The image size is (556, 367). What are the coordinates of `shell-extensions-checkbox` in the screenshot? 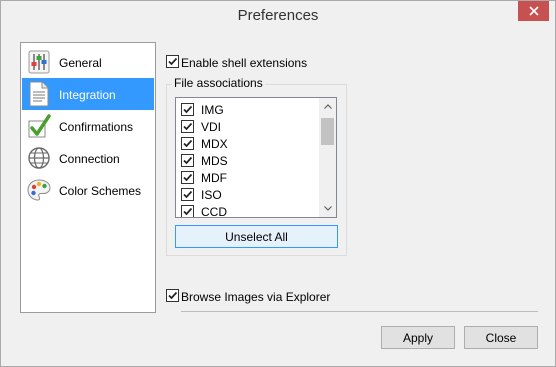 It's located at (172, 61).